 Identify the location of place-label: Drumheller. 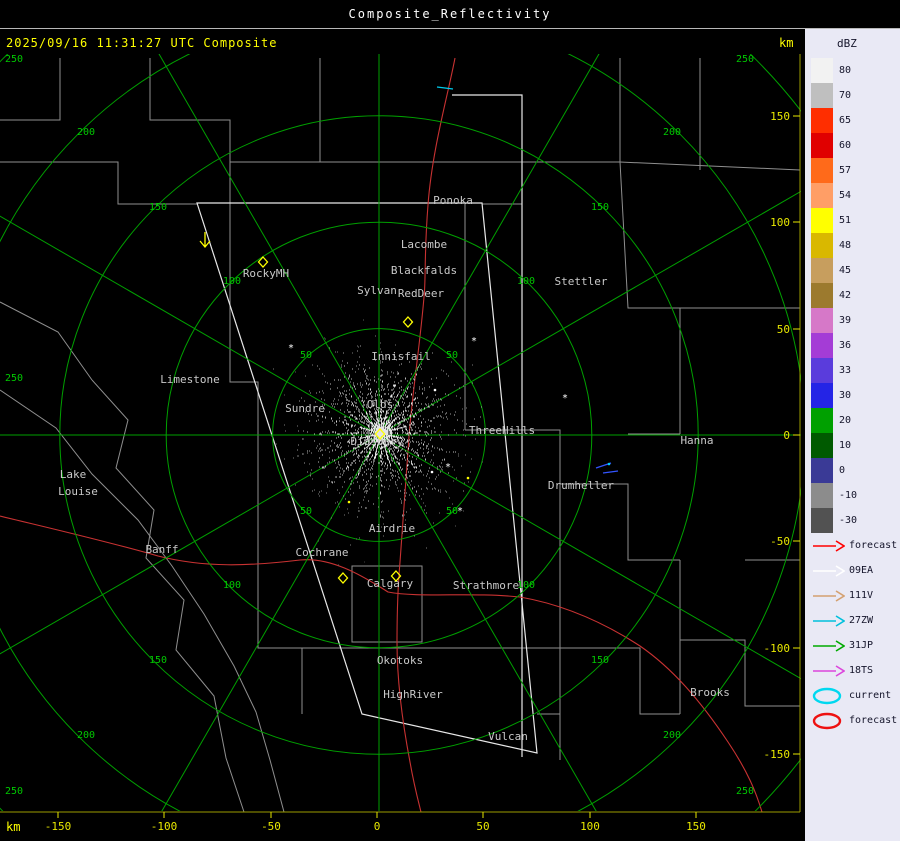
(581, 485).